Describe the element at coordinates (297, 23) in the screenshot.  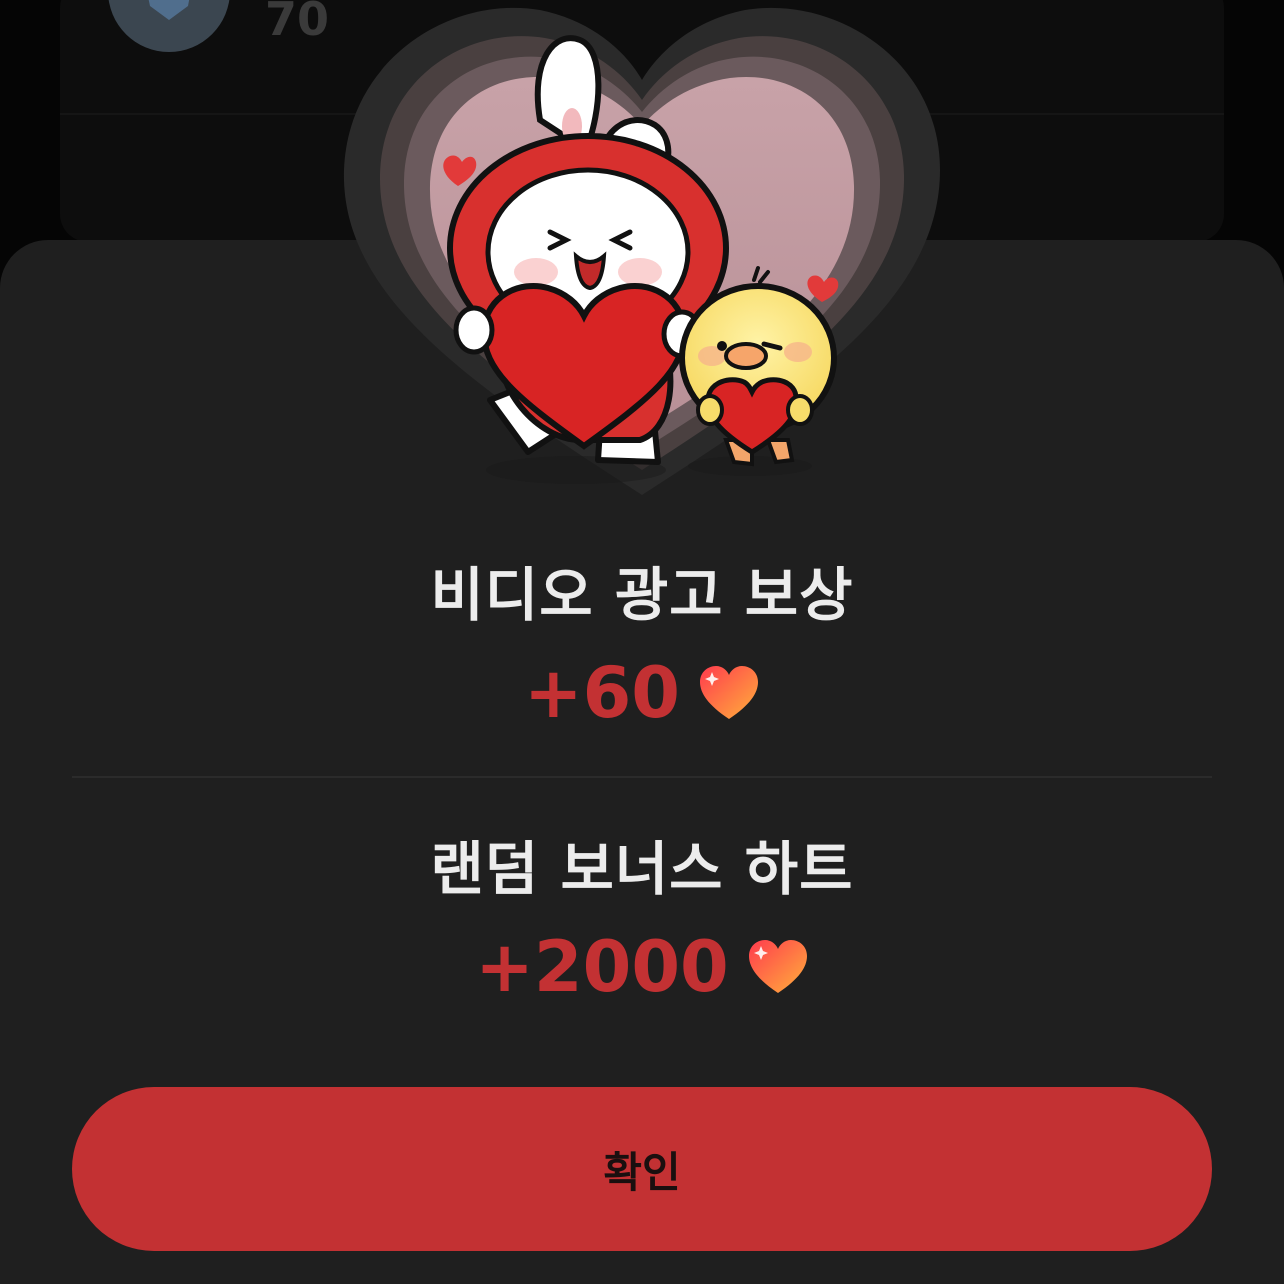
I see `background-count: 70` at that location.